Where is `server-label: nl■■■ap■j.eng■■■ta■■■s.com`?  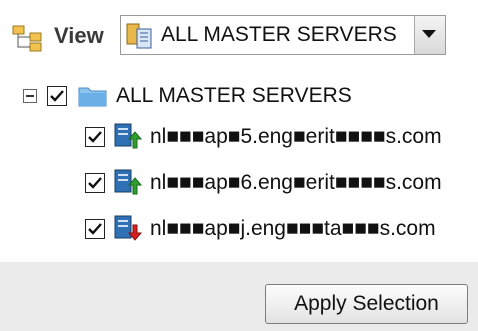
server-label: nl■■■ap■j.eng■■■ta■■■s.com is located at coordinates (293, 229).